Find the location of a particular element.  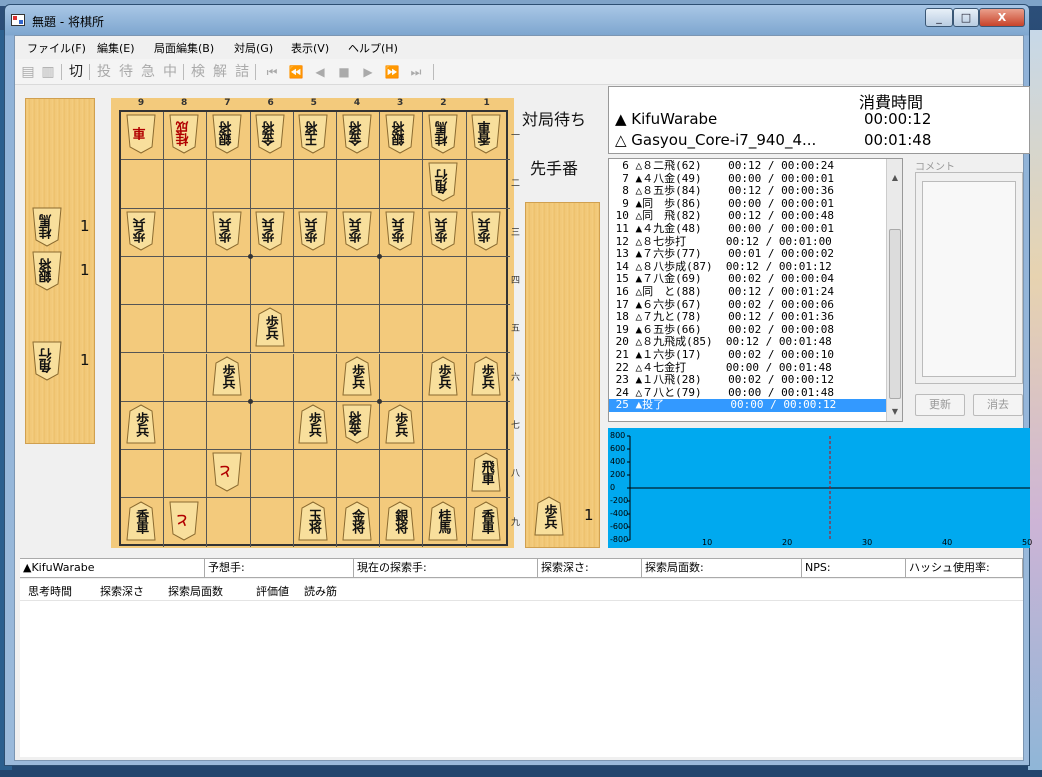

minimize-button: _ is located at coordinates (939, 17).